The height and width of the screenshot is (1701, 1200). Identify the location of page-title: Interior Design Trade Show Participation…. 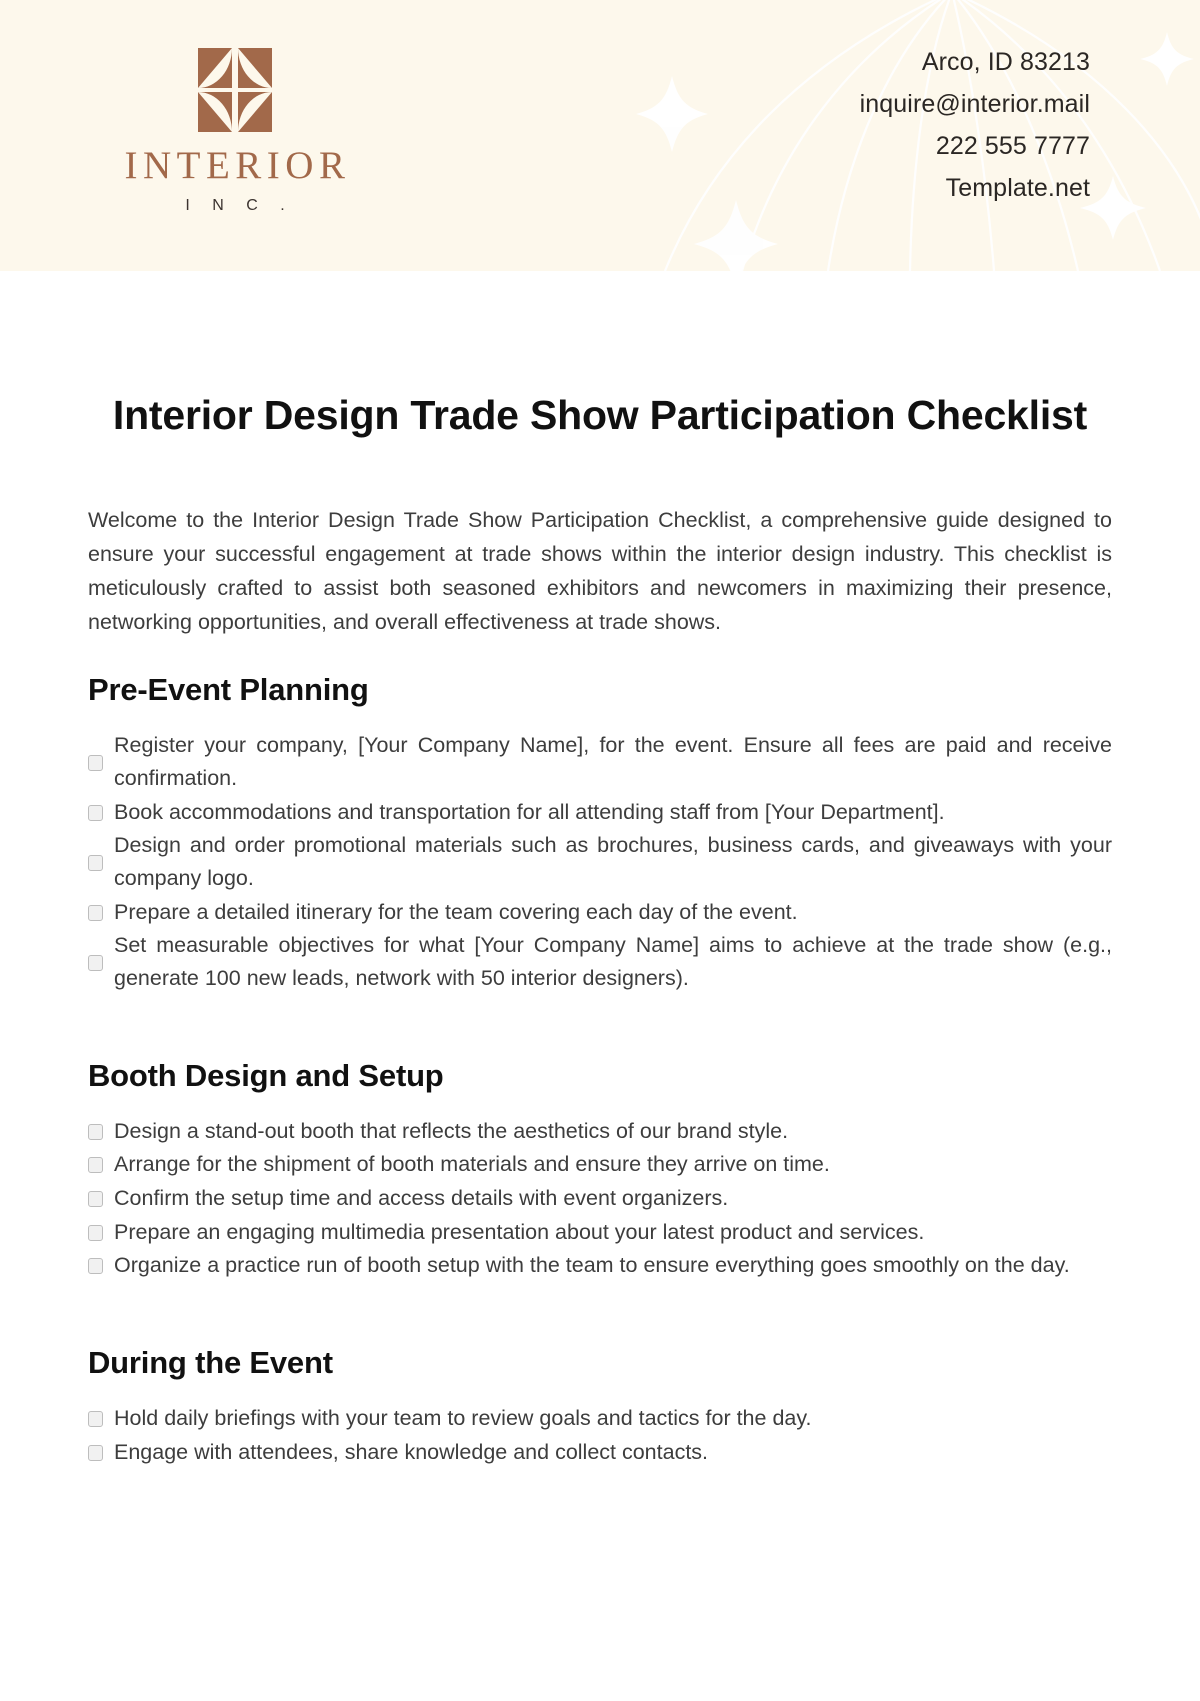
(600, 415).